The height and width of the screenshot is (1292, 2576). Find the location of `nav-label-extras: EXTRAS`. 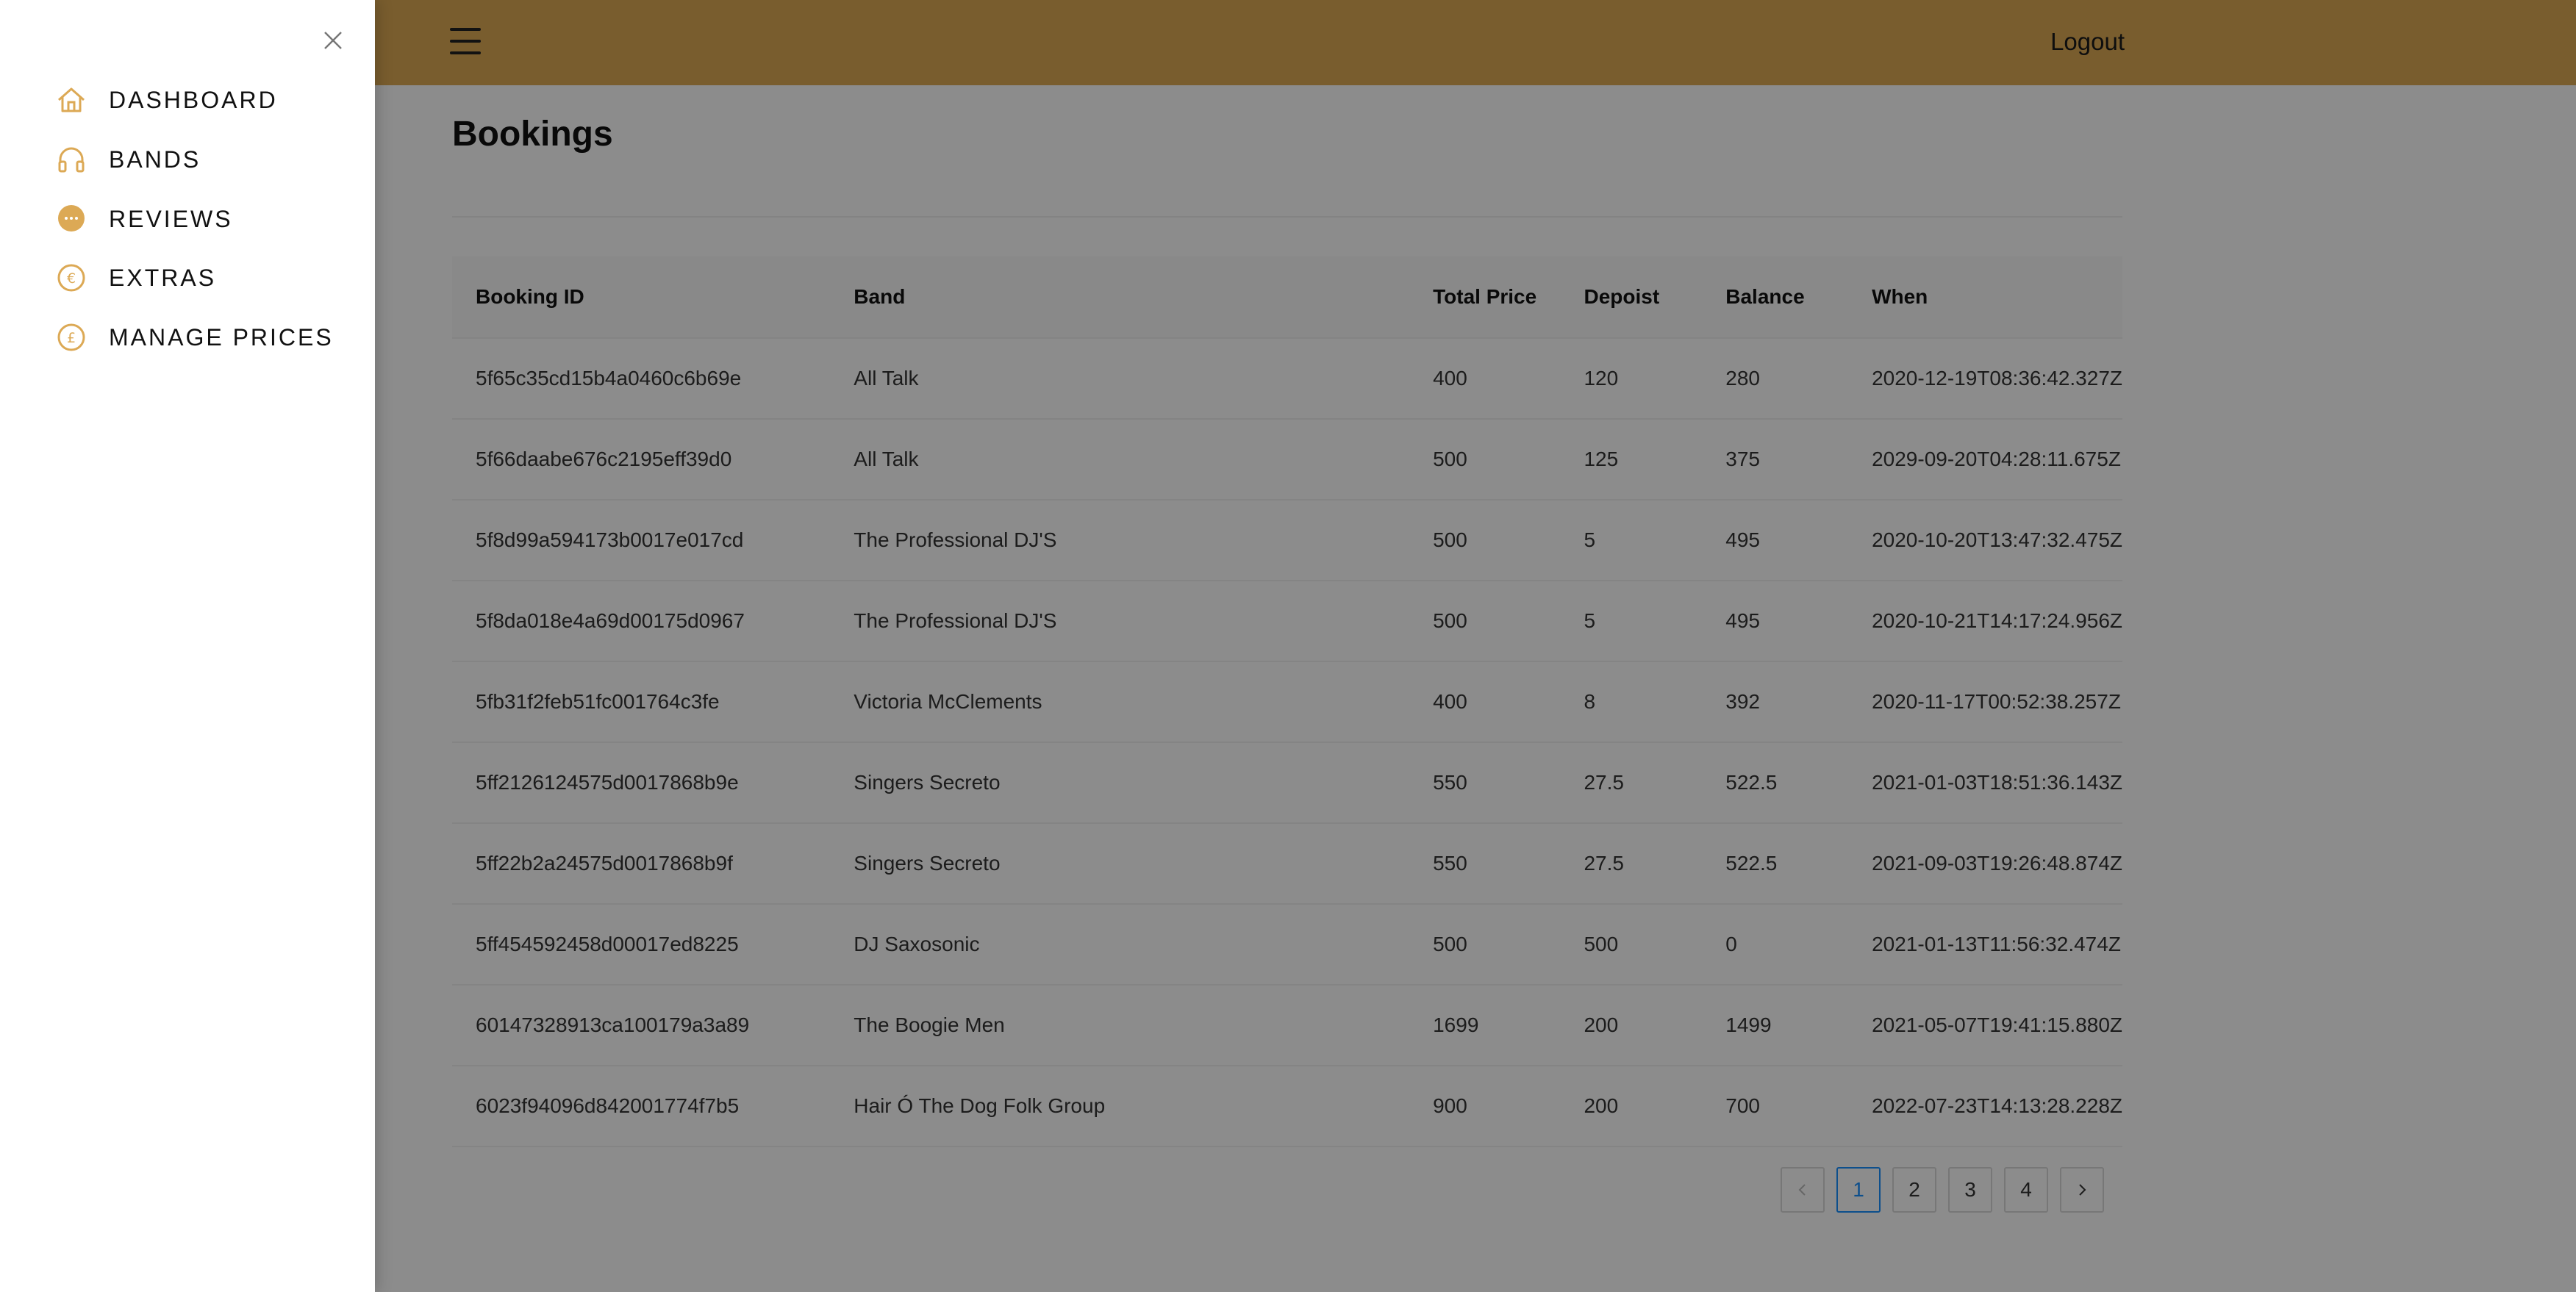

nav-label-extras: EXTRAS is located at coordinates (163, 277).